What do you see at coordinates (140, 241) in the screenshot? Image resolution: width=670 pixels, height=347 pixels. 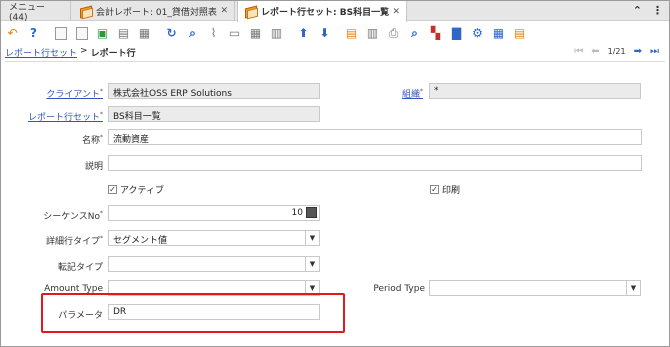 I see `line-type-value: セグメント値` at bounding box center [140, 241].